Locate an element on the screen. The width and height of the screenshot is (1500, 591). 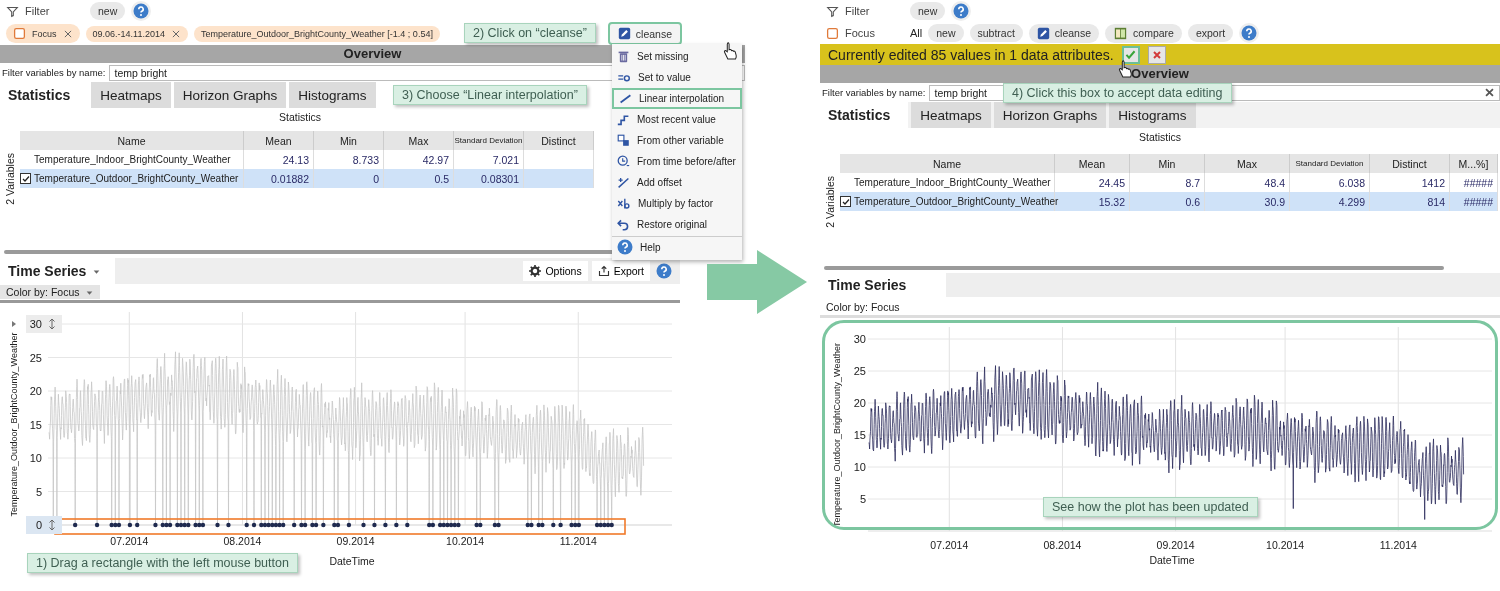
export-button: Export is located at coordinates (620, 271).